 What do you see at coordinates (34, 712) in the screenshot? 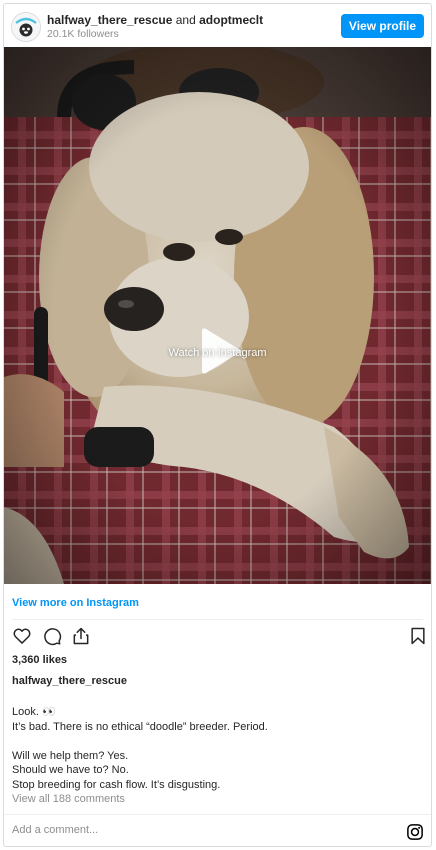
I see `caption-line: Look. 👀` at bounding box center [34, 712].